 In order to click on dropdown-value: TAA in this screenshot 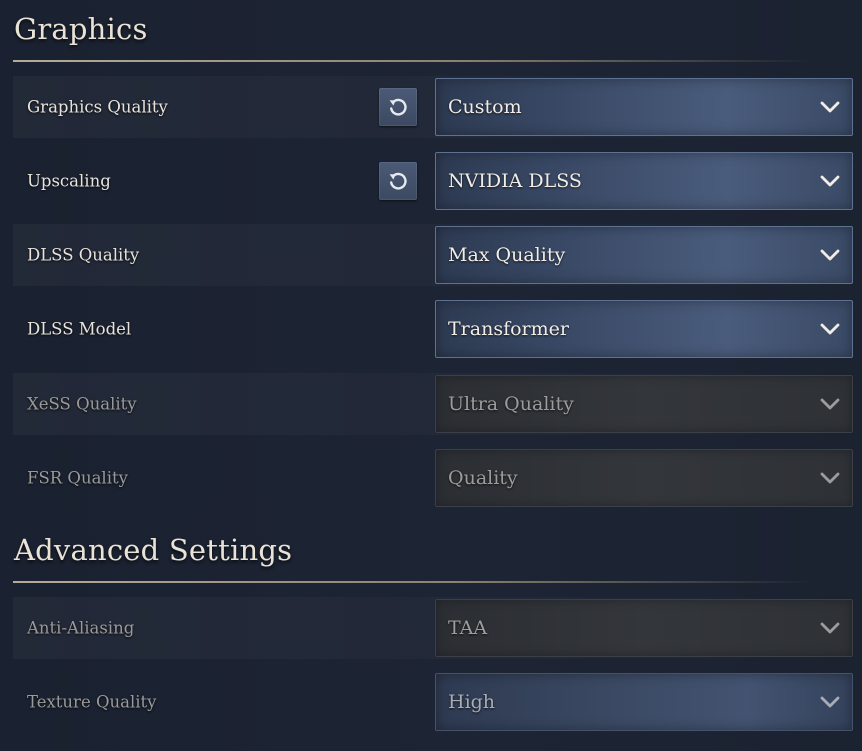, I will do `click(468, 628)`.